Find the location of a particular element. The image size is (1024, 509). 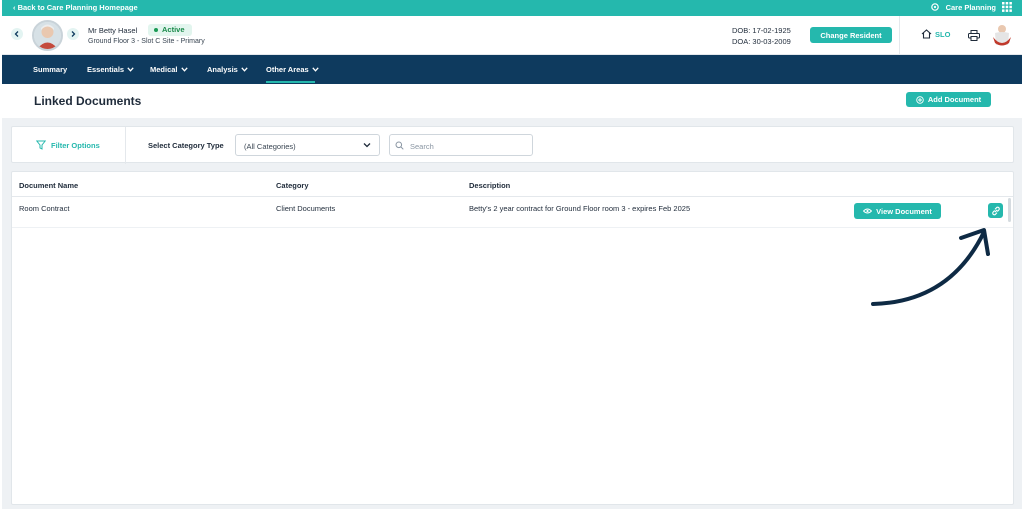

resident-location: Ground Floor 3 - Slot C Site - Primary is located at coordinates (146, 41).